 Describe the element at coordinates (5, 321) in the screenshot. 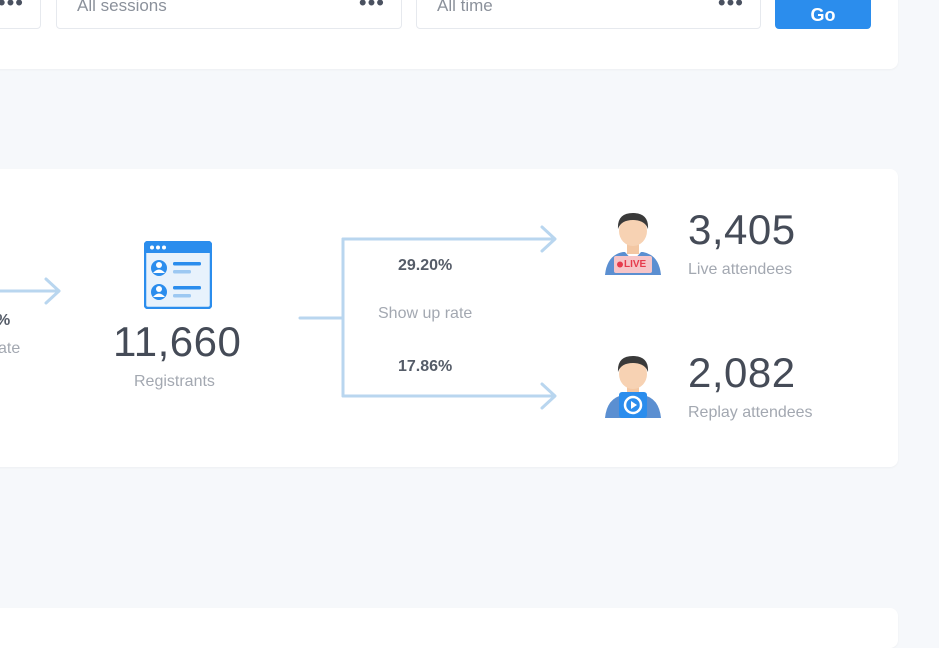

I see `left-rate-value-partial: %` at that location.